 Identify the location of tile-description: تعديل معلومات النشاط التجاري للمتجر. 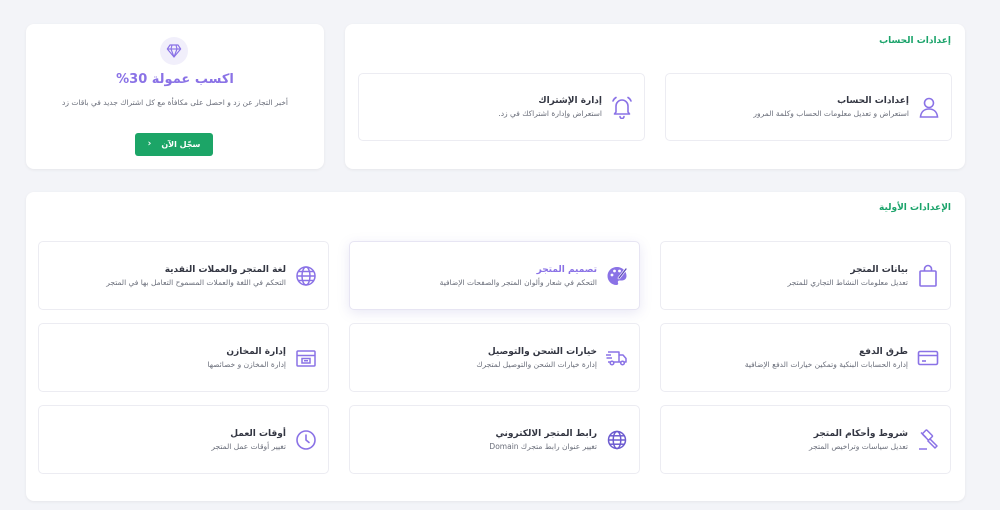
(847, 282).